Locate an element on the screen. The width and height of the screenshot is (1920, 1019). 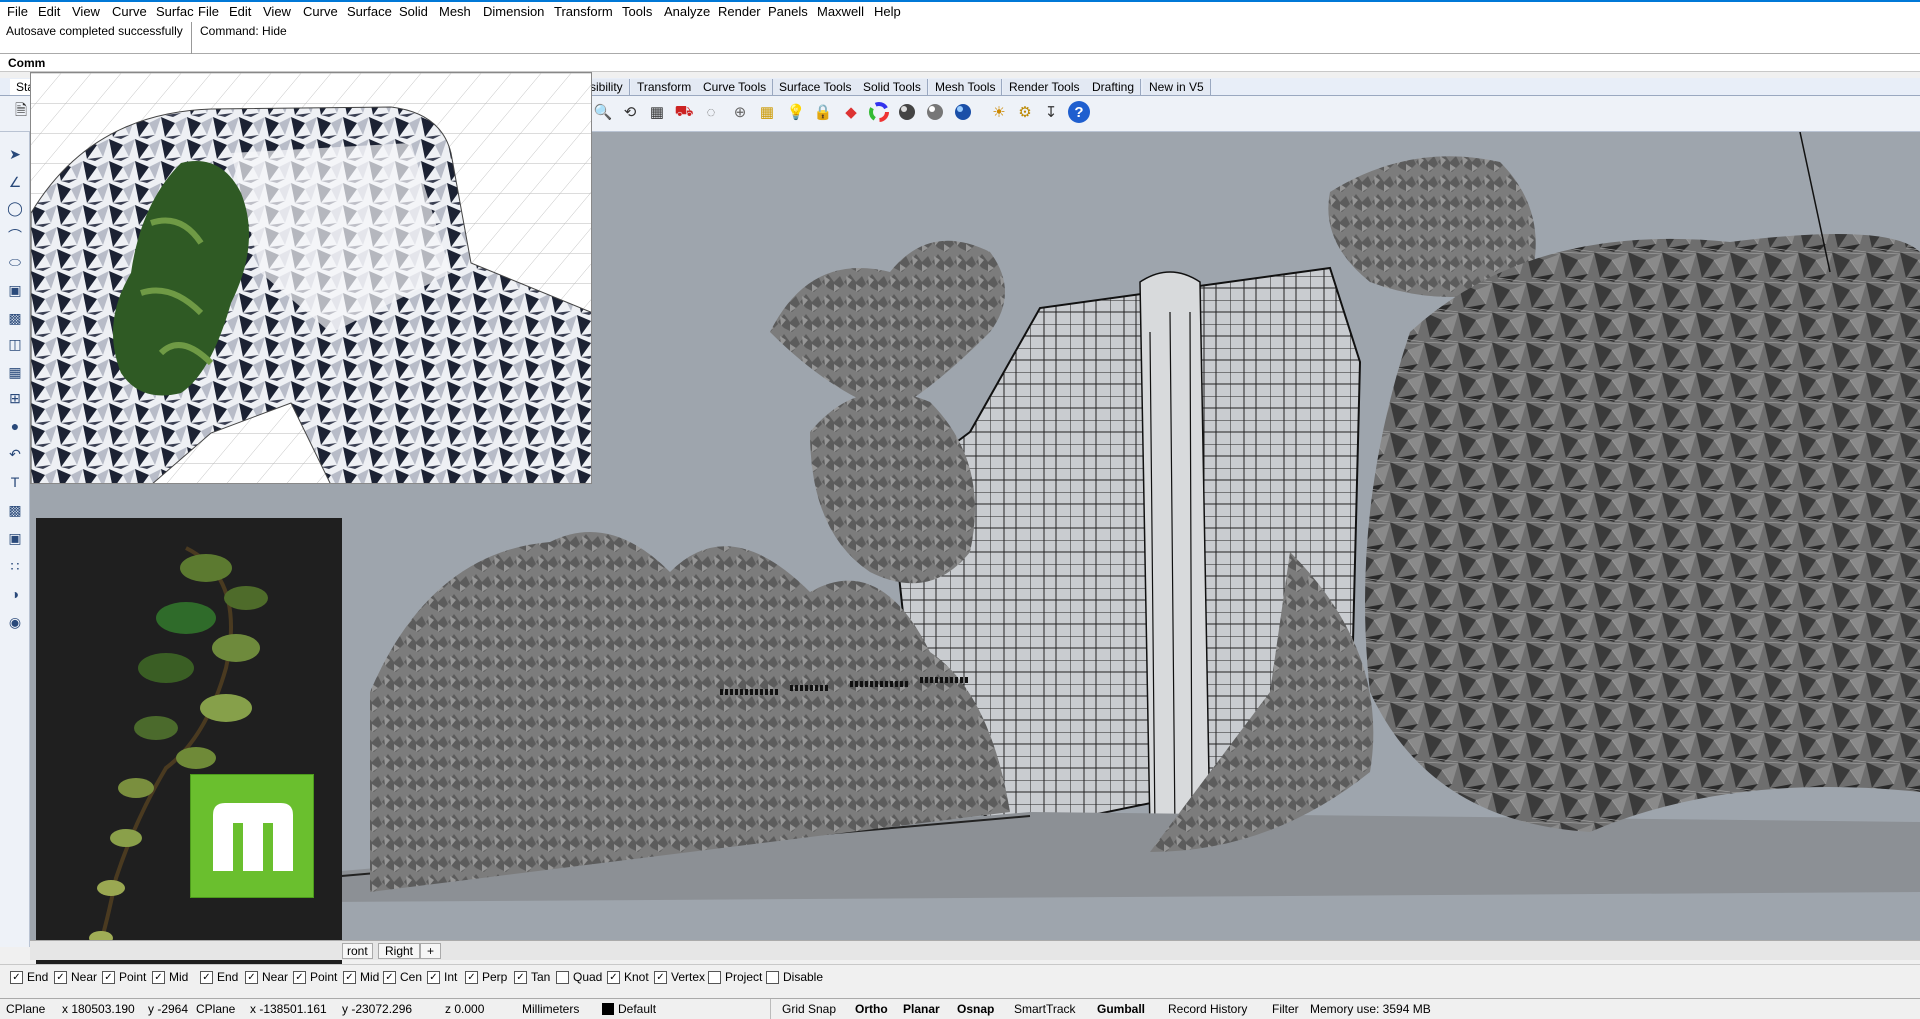
menu-help: Help is located at coordinates (887, 11).